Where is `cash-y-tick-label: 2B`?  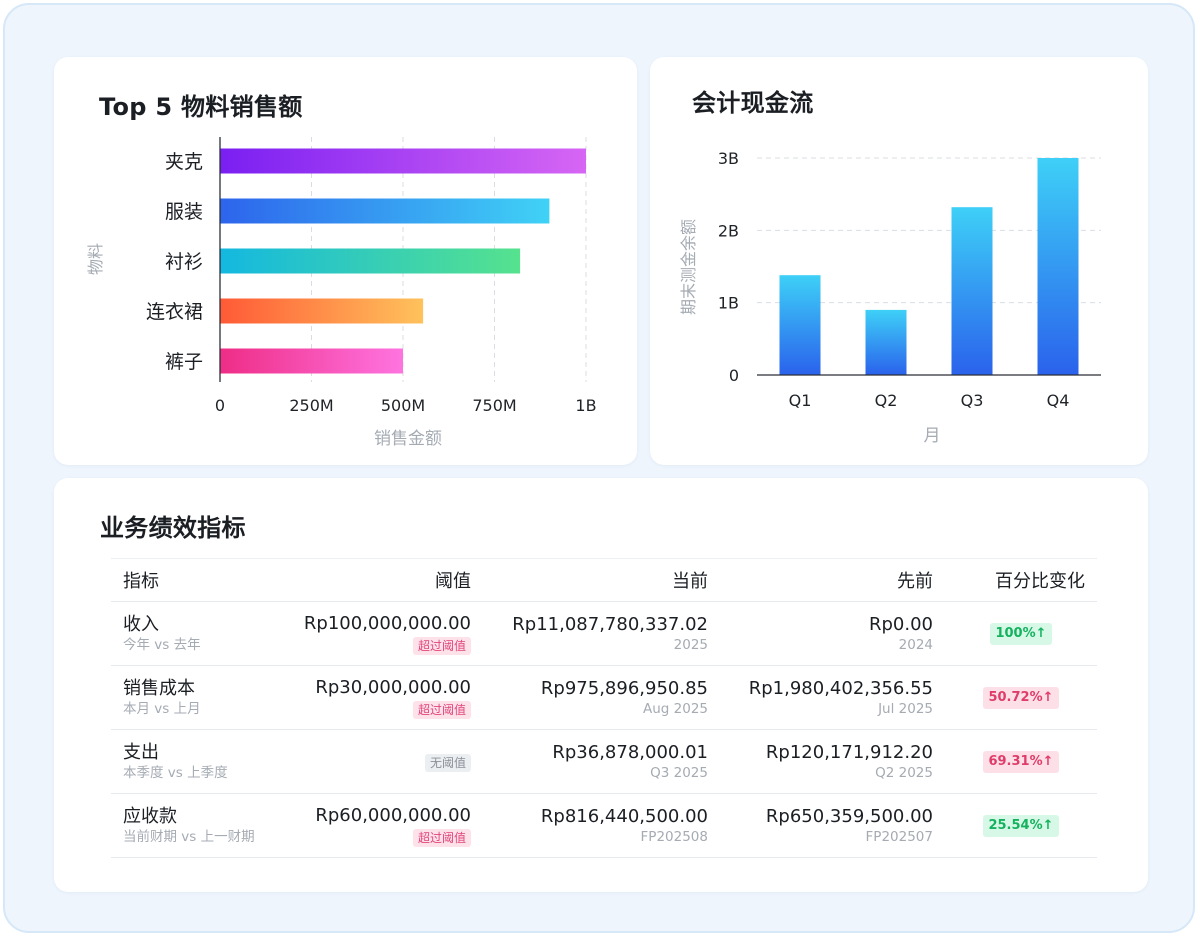
cash-y-tick-label: 2B is located at coordinates (728, 230).